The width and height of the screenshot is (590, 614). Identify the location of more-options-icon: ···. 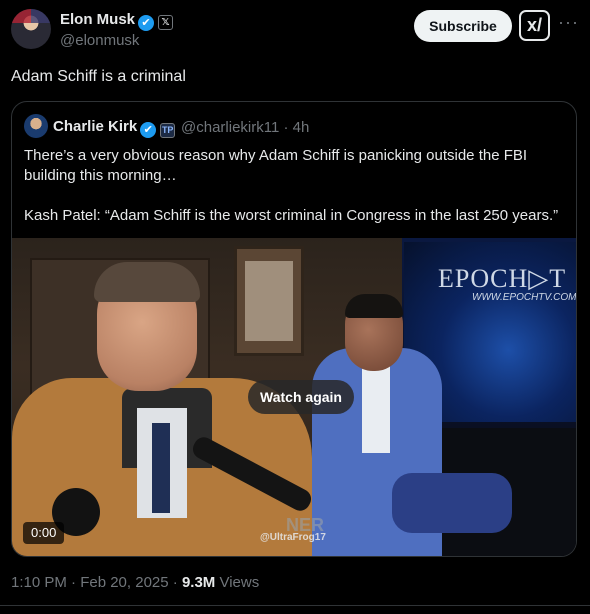
(568, 22).